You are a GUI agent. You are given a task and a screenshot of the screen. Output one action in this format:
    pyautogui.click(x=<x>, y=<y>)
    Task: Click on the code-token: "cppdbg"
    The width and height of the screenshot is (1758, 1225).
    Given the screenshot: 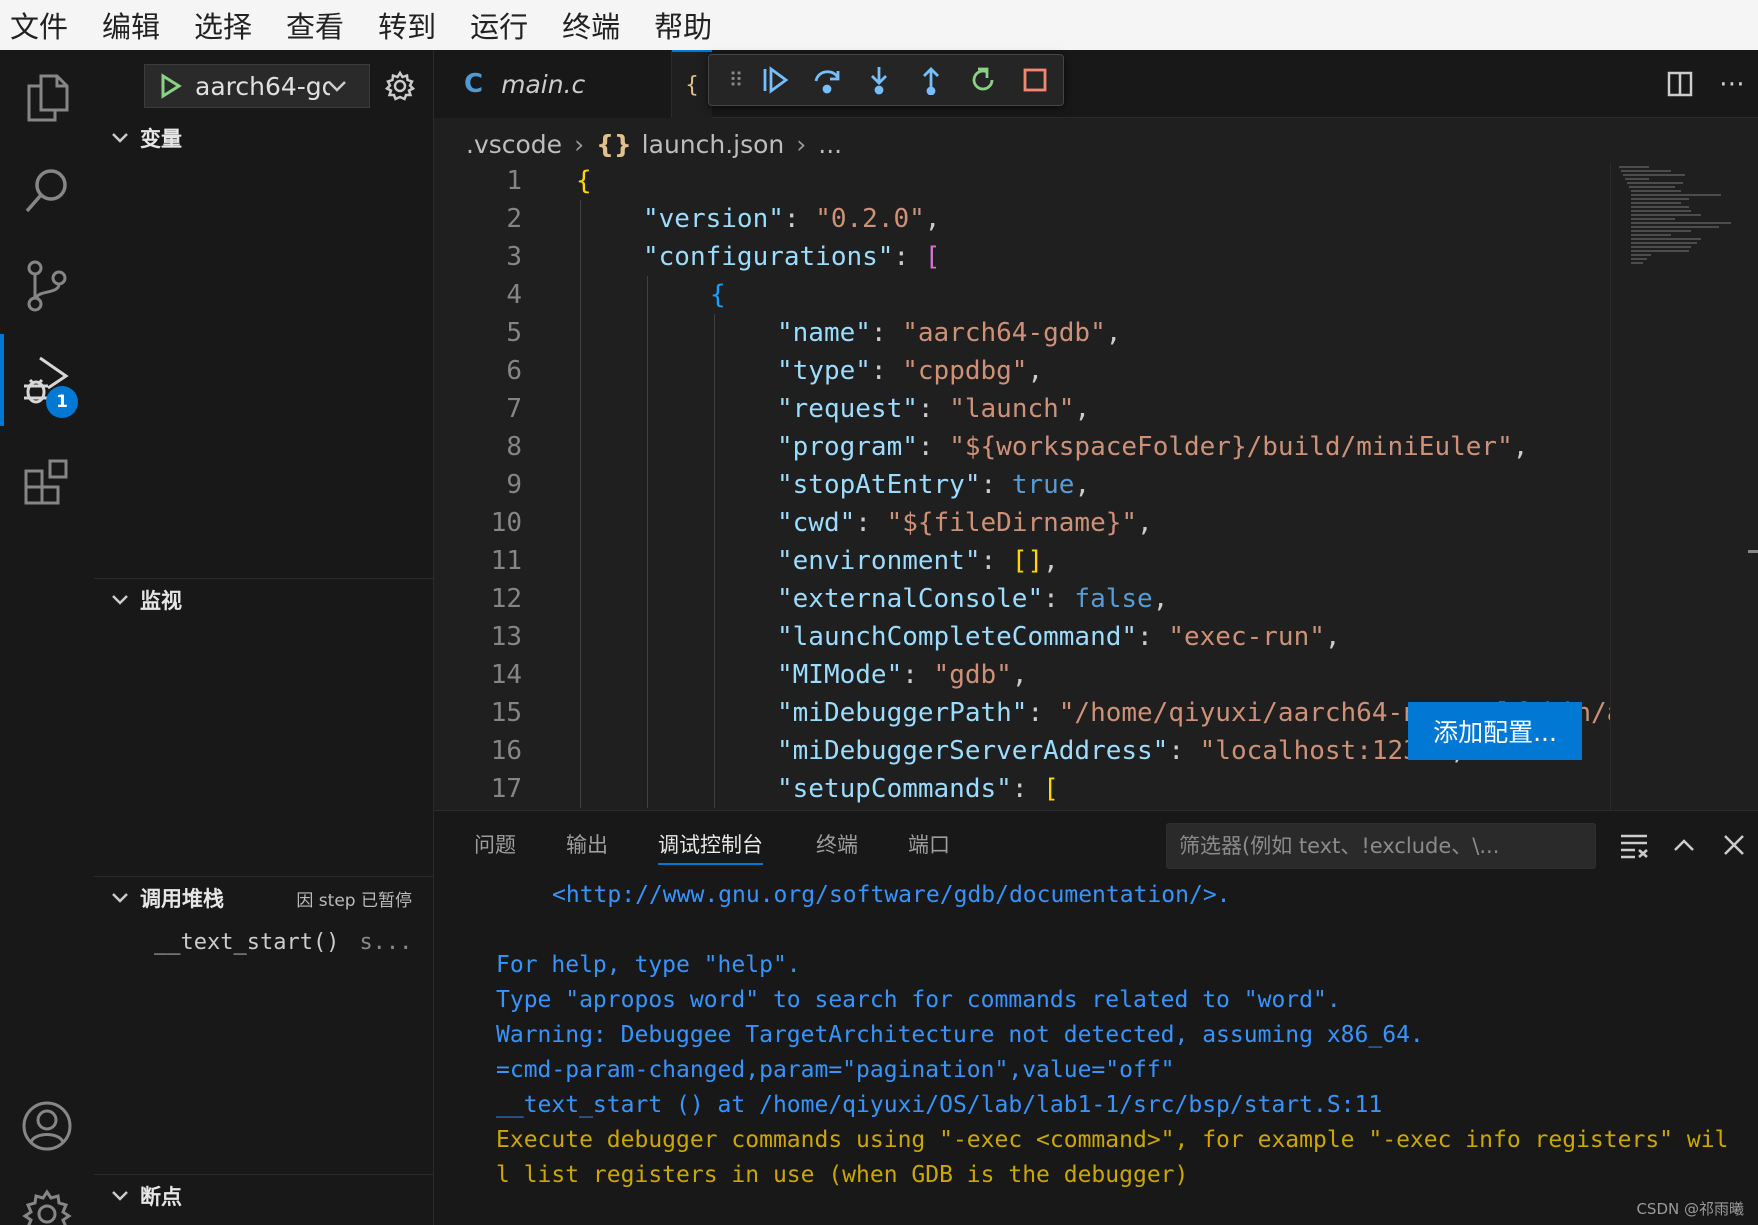 What is the action you would take?
    pyautogui.click(x=965, y=371)
    